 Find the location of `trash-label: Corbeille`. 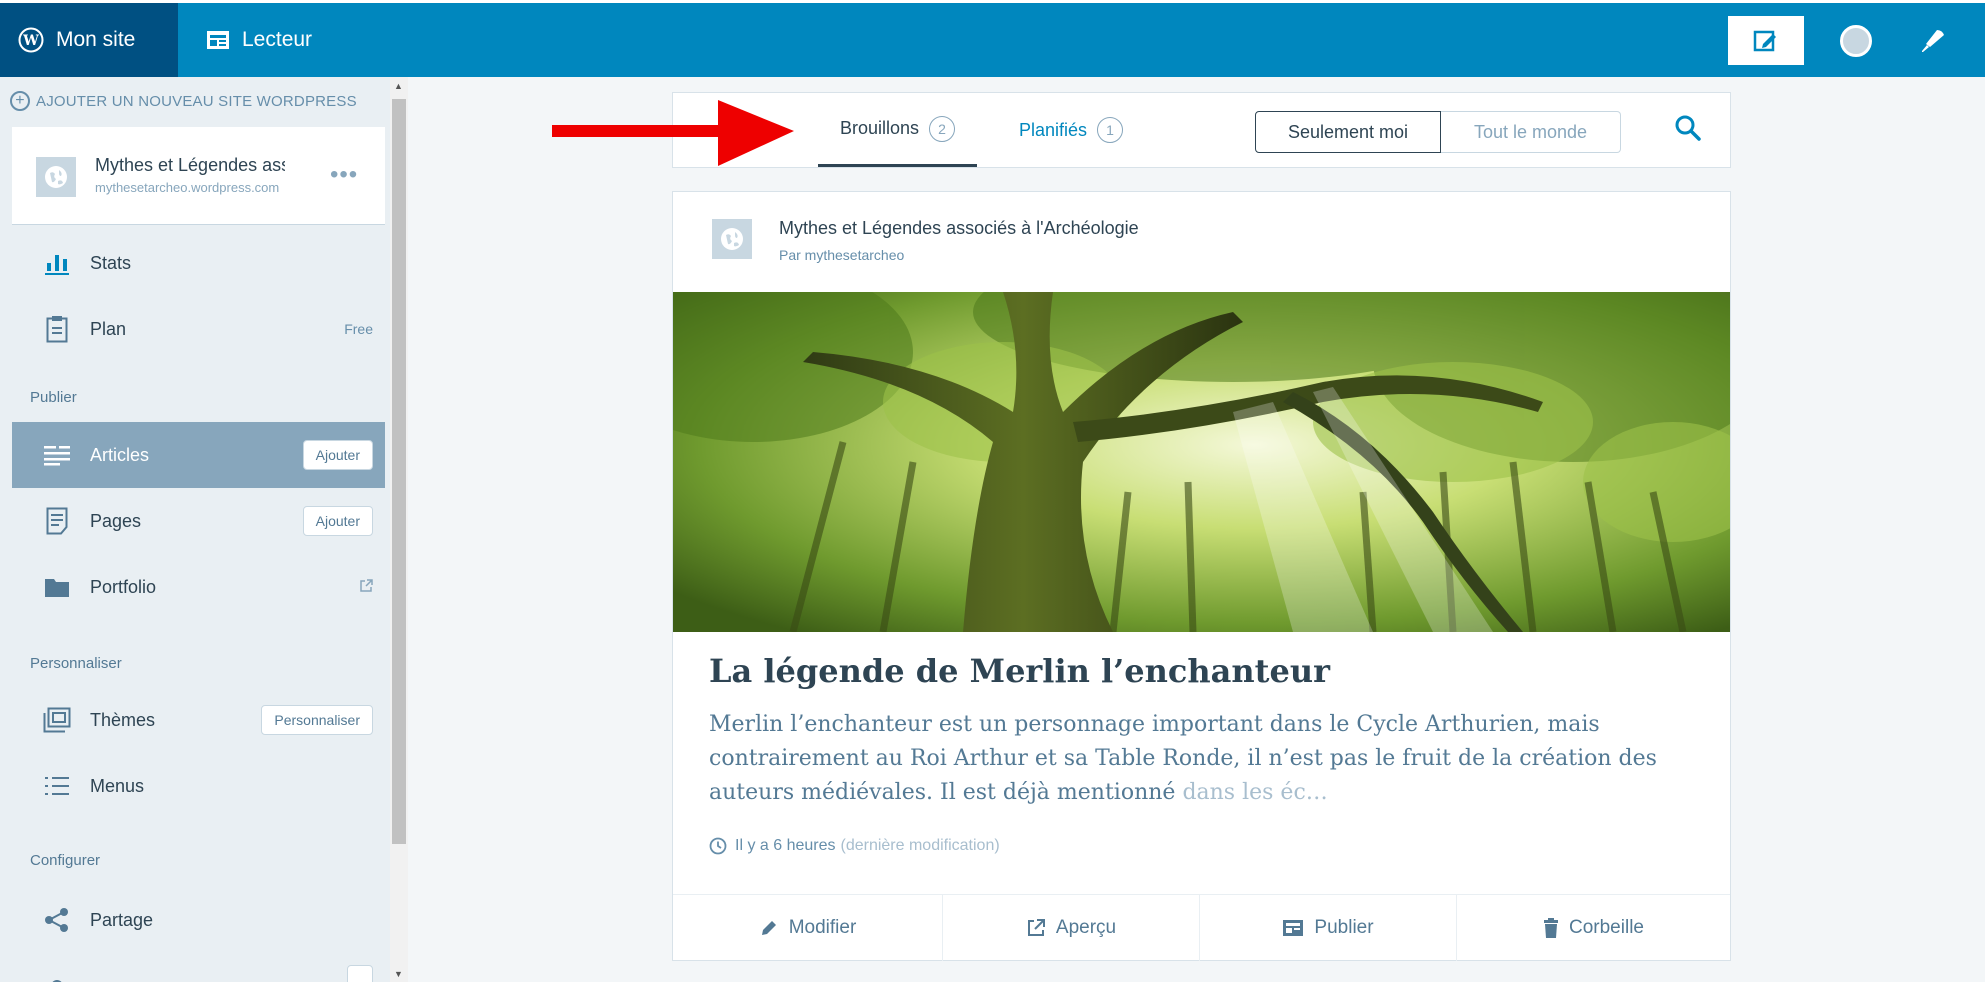

trash-label: Corbeille is located at coordinates (1606, 927).